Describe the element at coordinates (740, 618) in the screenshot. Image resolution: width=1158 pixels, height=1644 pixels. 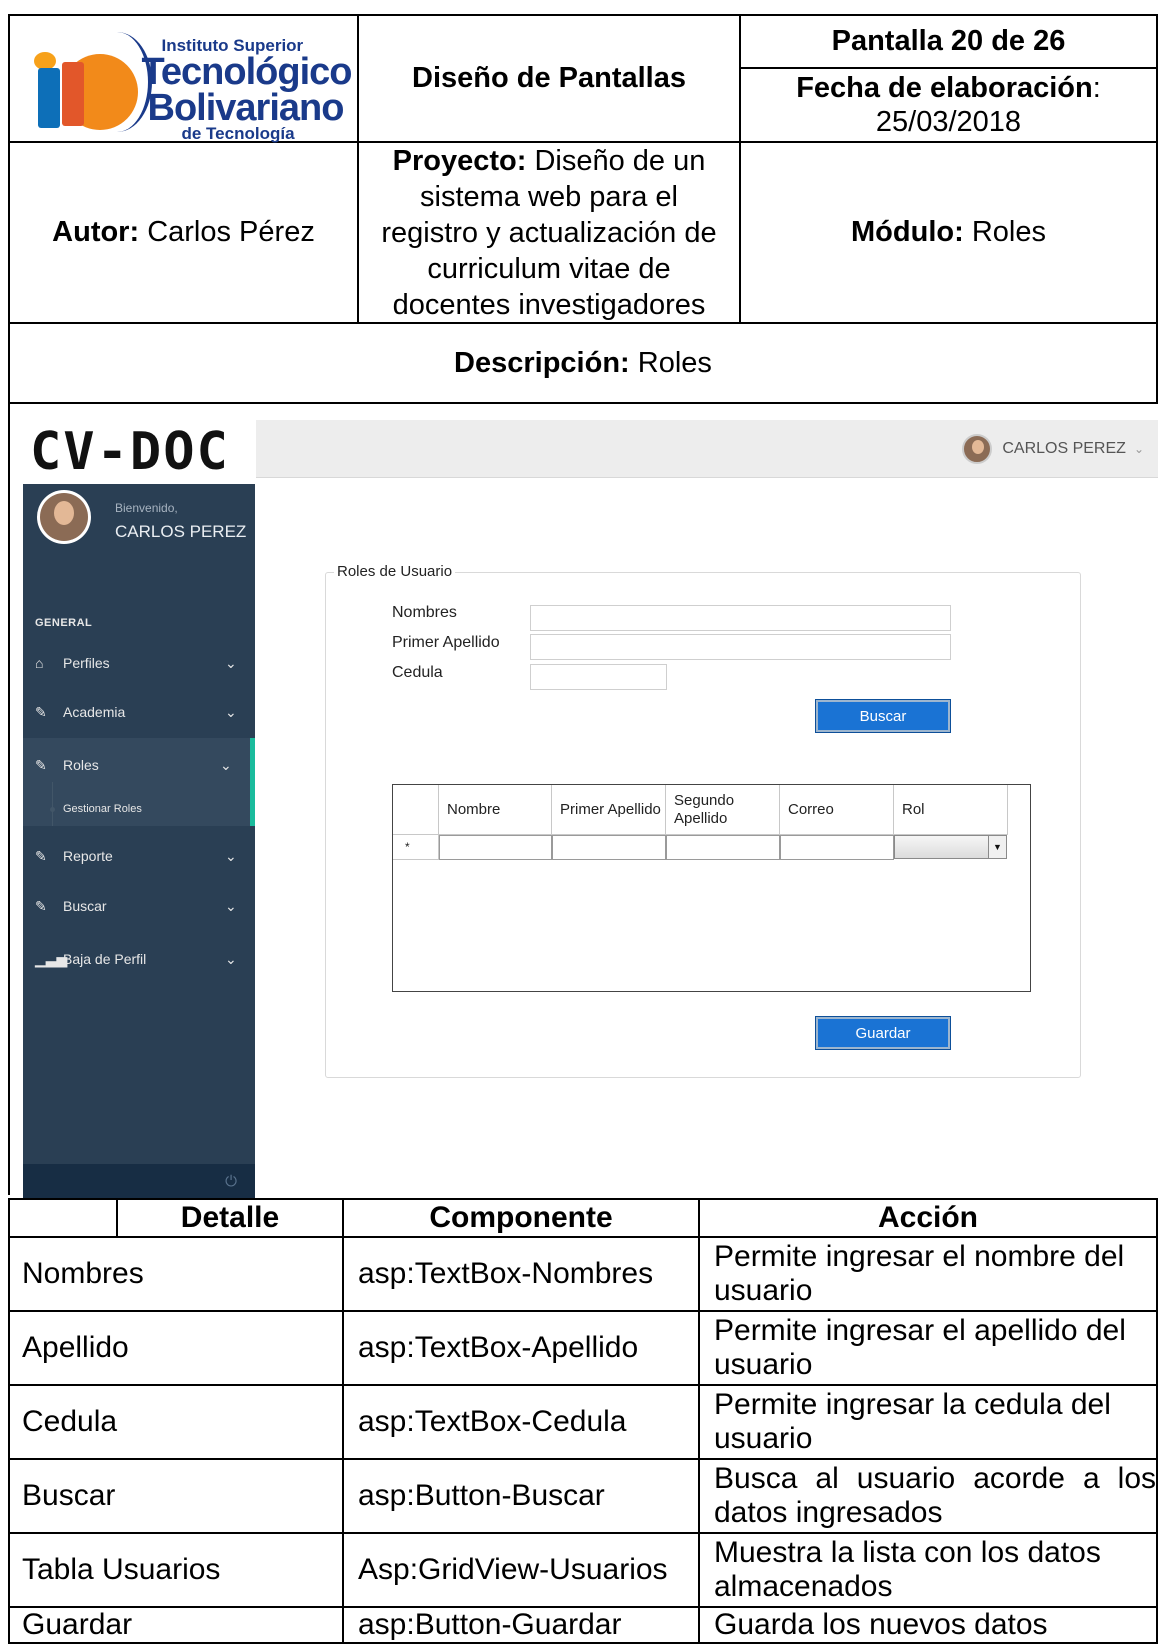
I see `nombres-input` at that location.